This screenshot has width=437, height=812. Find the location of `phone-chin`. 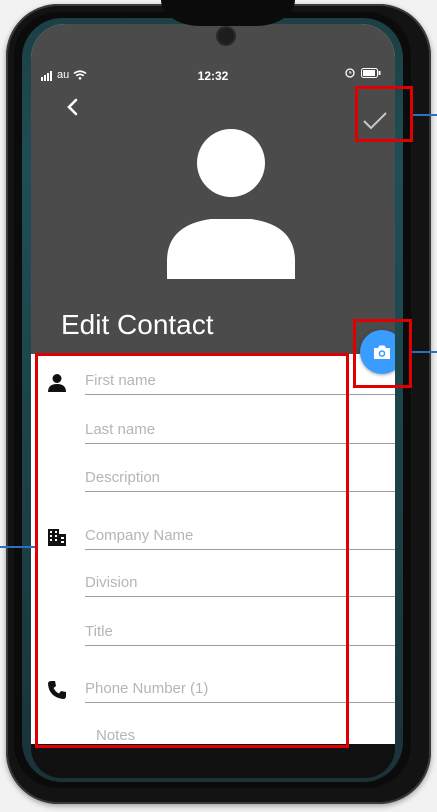

phone-chin is located at coordinates (213, 761).